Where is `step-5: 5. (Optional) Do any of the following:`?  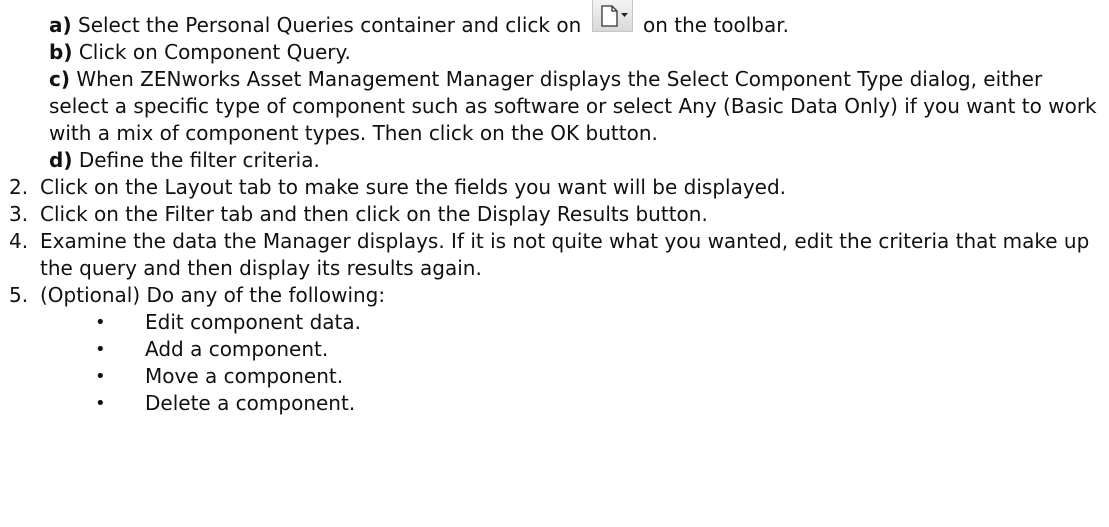
step-5: 5. (Optional) Do any of the following: is located at coordinates (554, 295).